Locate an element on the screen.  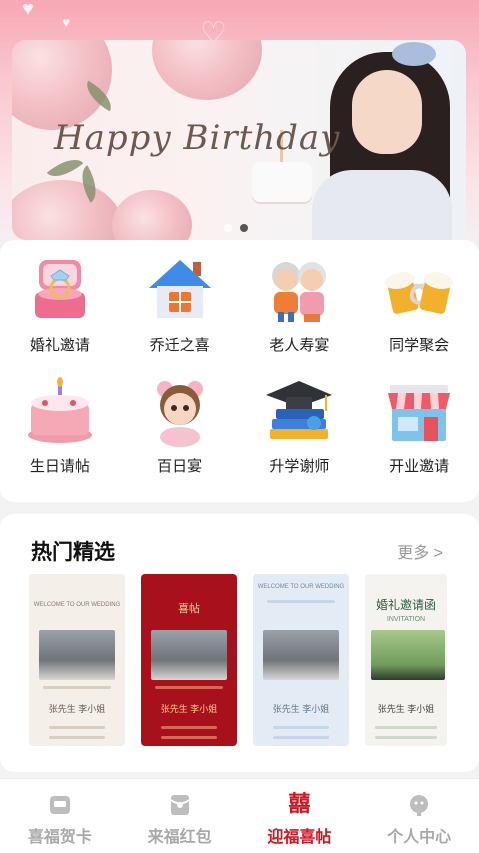
profile-icon is located at coordinates (419, 805).